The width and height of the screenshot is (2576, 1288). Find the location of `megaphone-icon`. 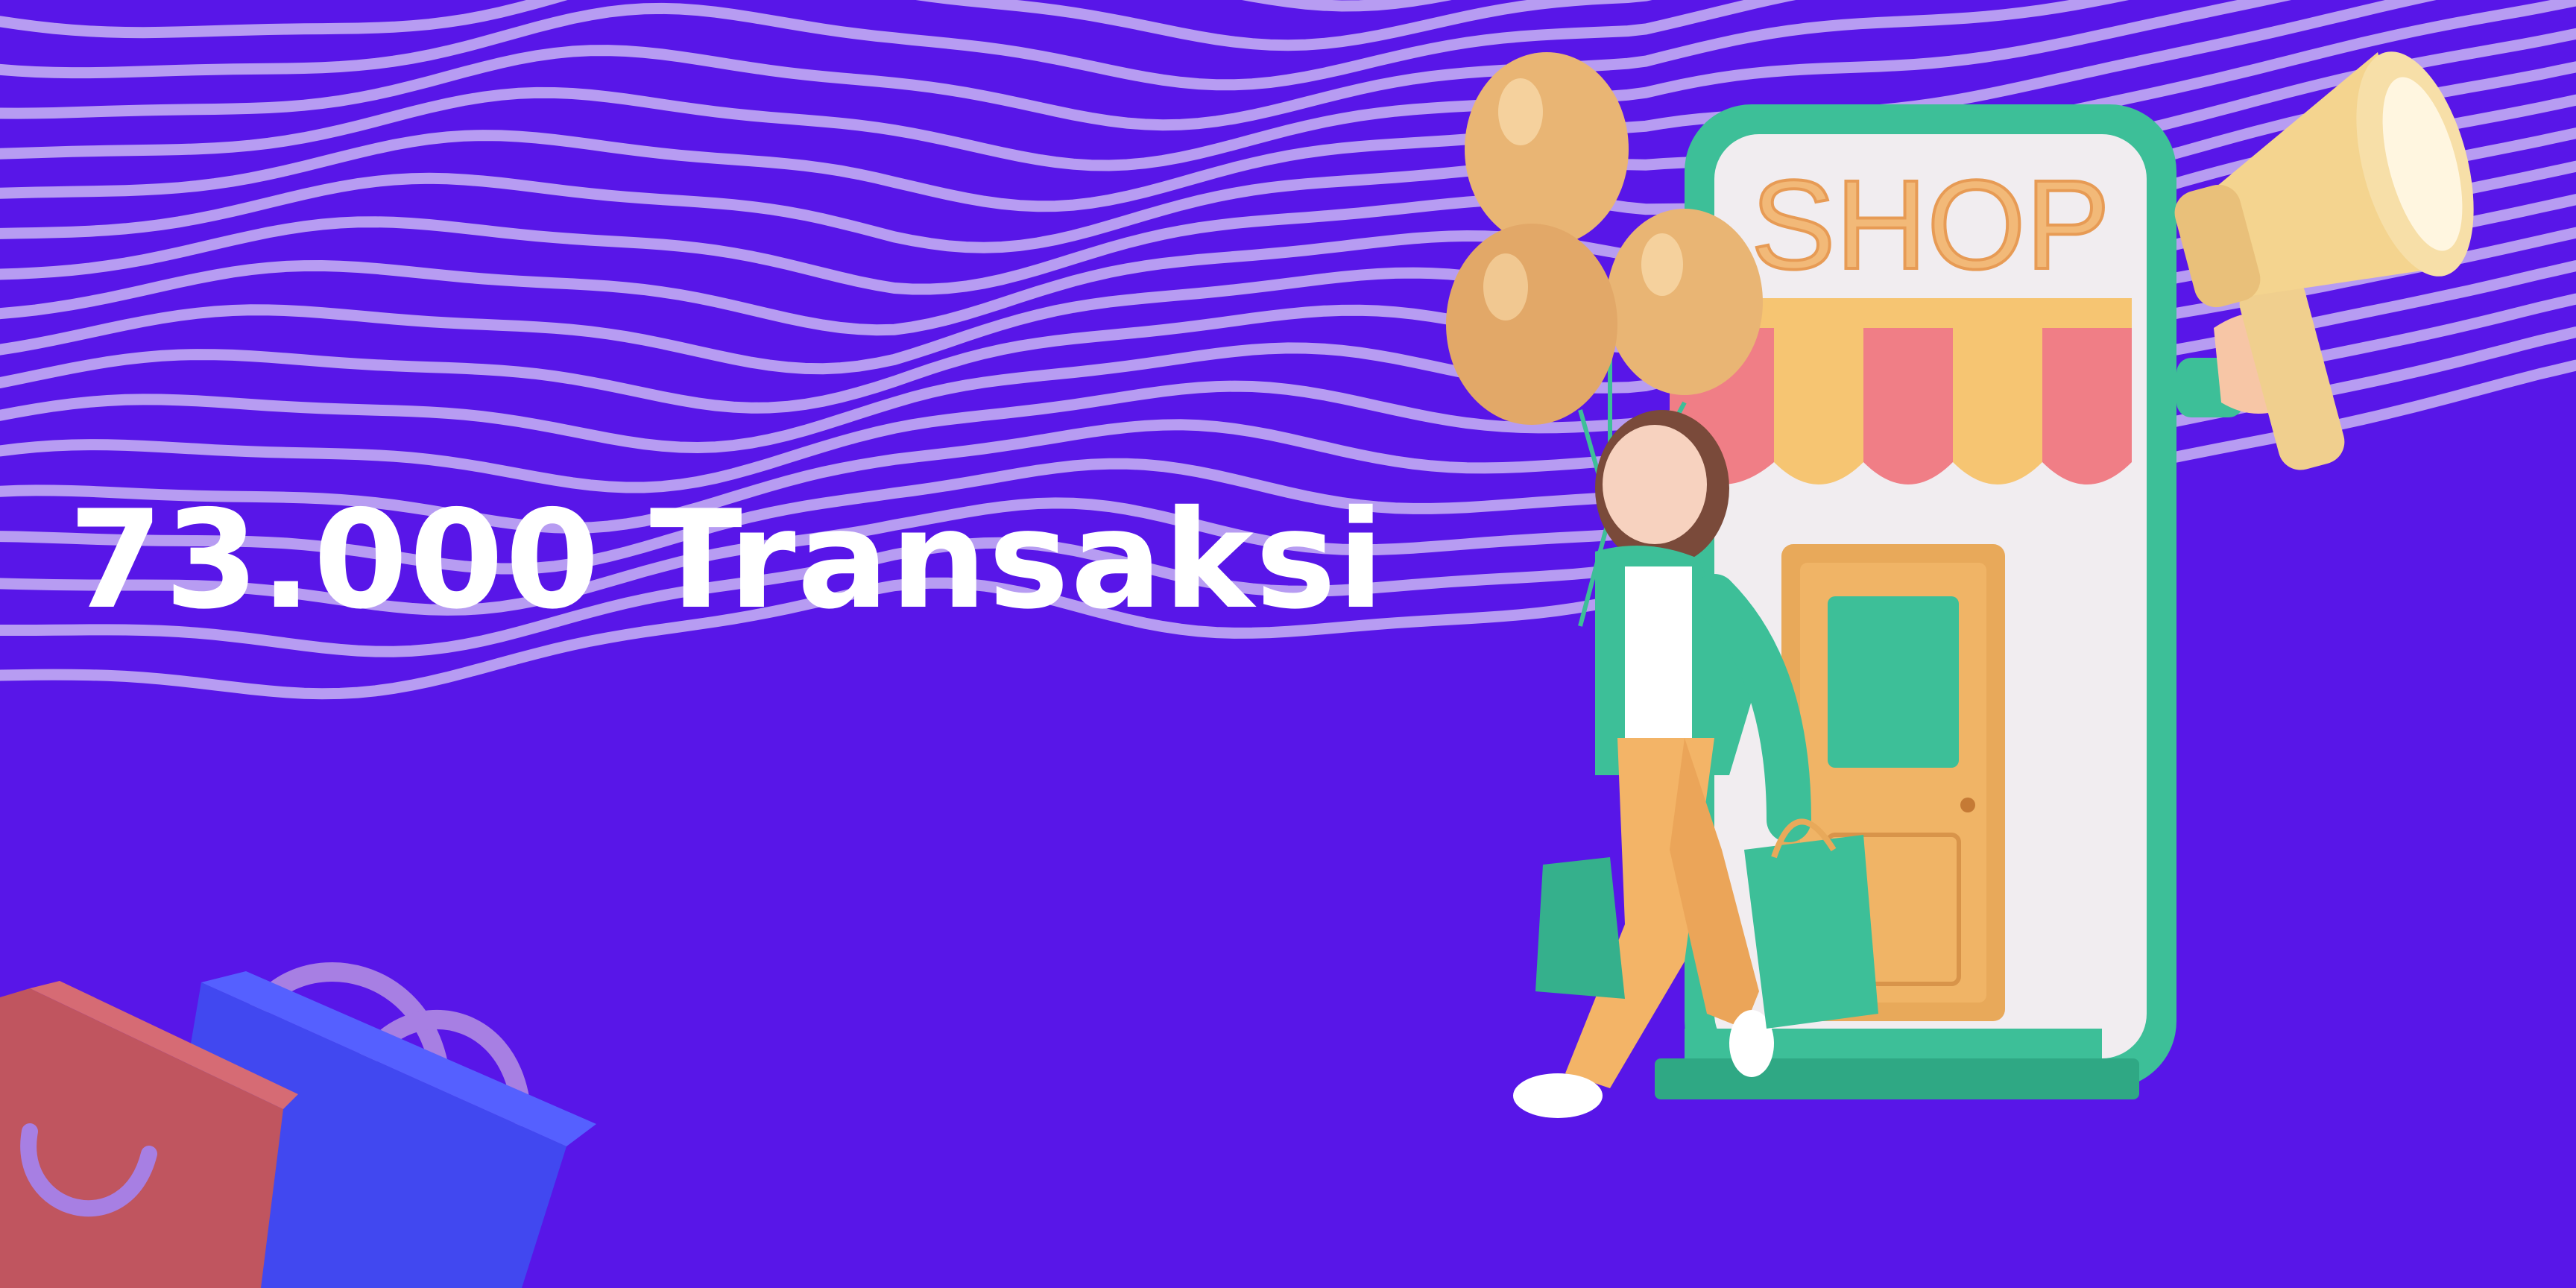

megaphone-icon is located at coordinates (2324, 260).